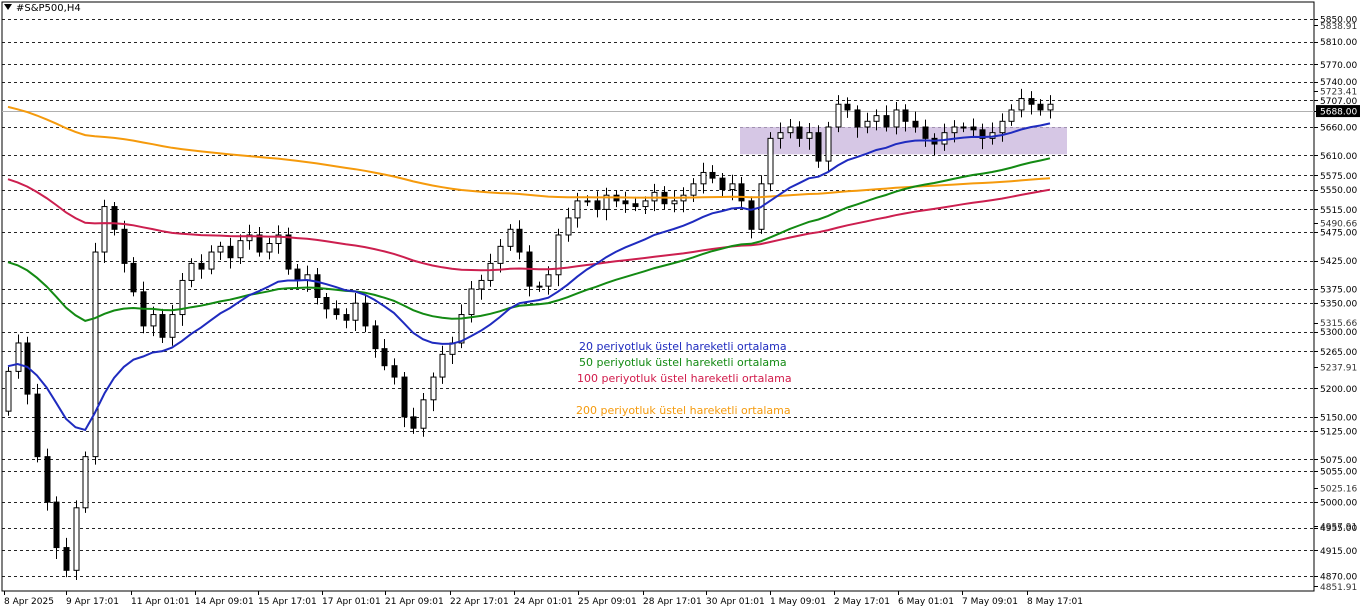 This screenshot has height=611, width=1362. I want to click on x-tick-label: 21 Apr 09:01, so click(414, 602).